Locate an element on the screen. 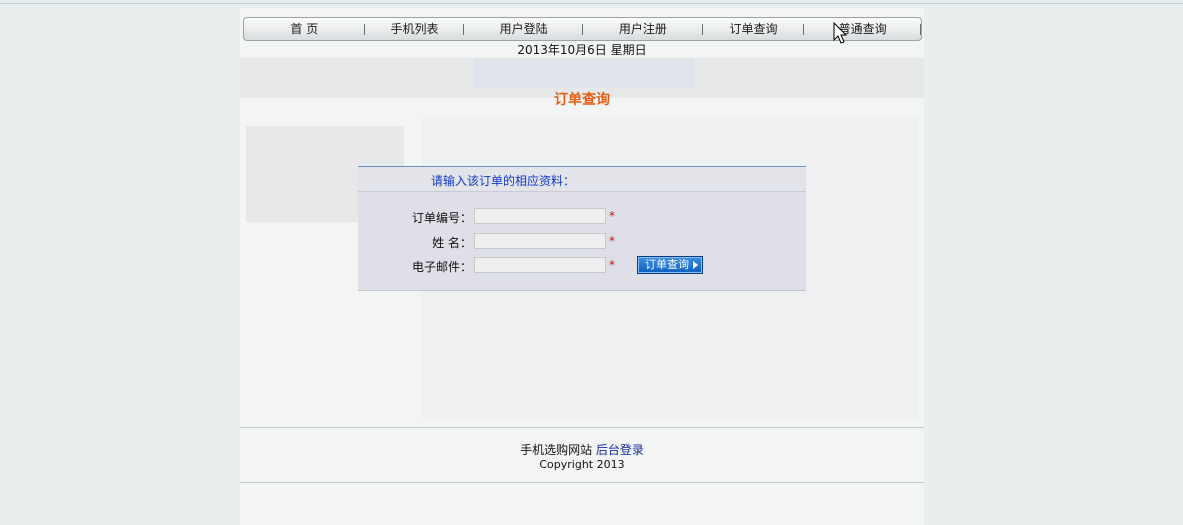  order-query-form: 请输入该订单的相应资料： 订单编号： * 姓 名： * 电子邮件： * 订单查询 is located at coordinates (582, 228).